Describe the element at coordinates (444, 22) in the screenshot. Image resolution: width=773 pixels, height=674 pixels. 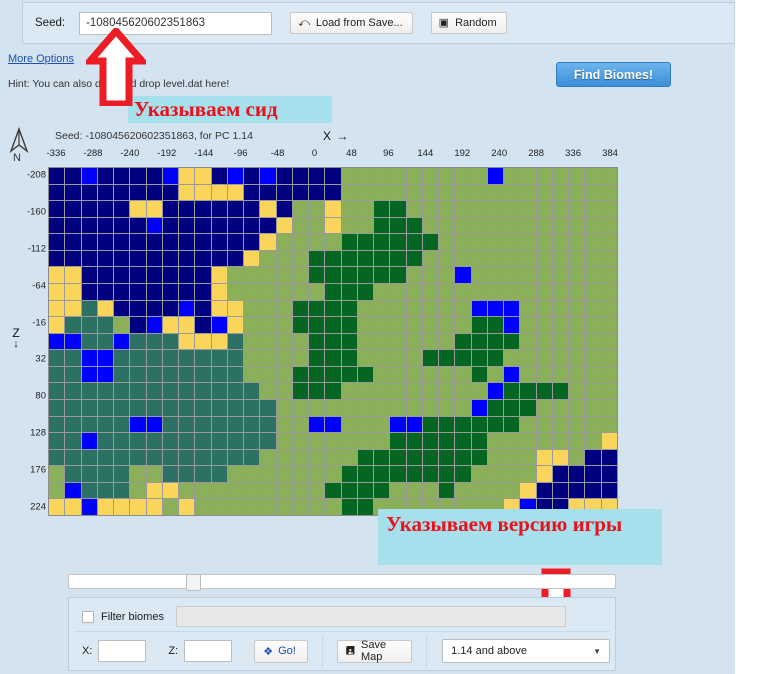
I see `dice-icon: ▣` at that location.